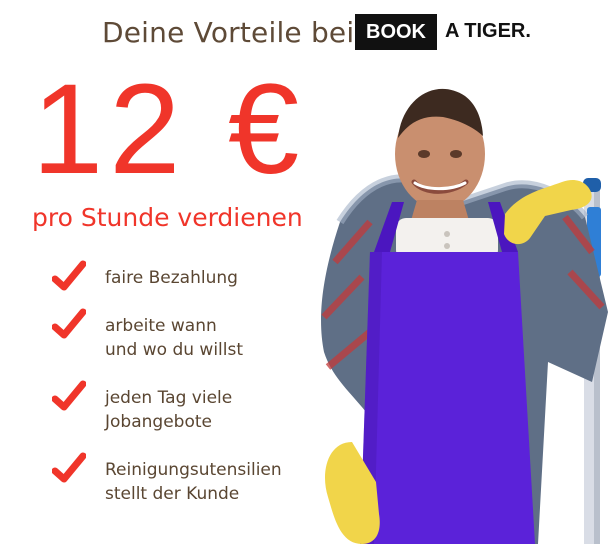  What do you see at coordinates (193, 482) in the screenshot?
I see `benefit-text: Reinigungsutensilien stellt der Kunde` at bounding box center [193, 482].